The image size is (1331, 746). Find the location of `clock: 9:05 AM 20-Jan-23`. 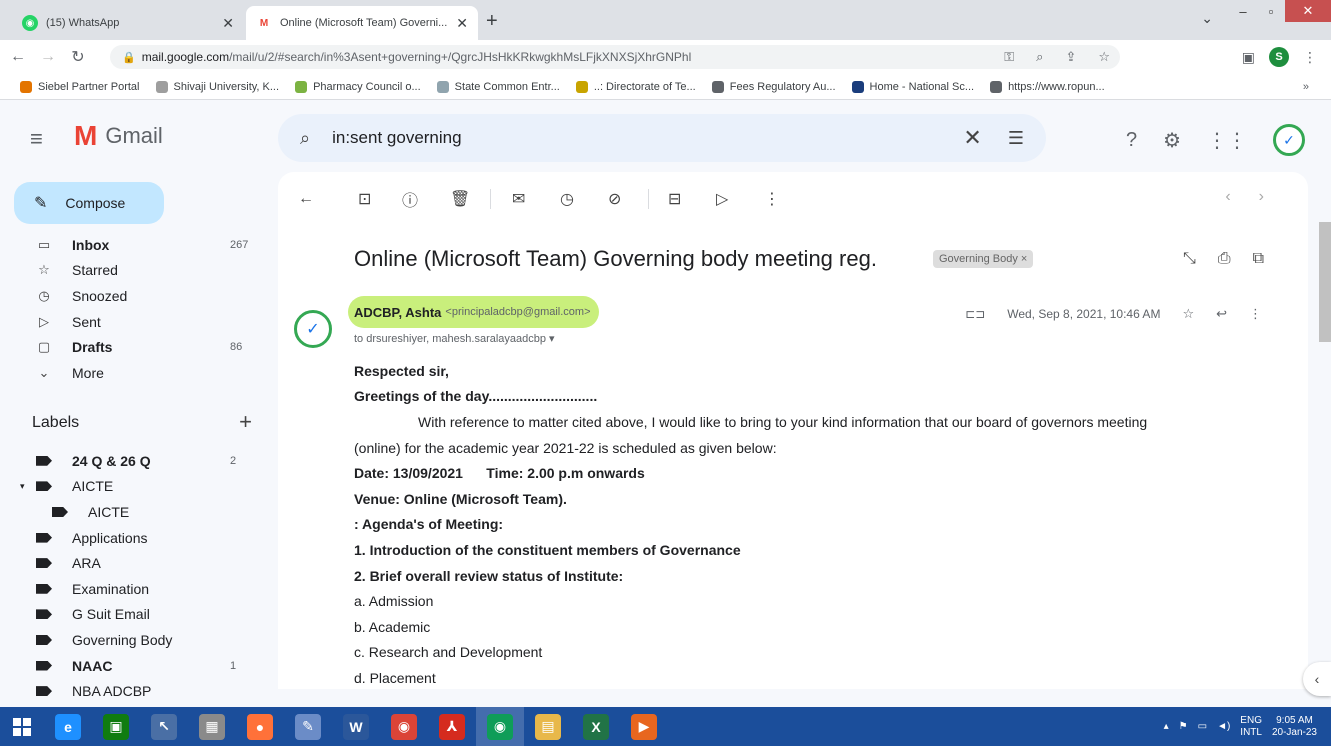

clock: 9:05 AM 20-Jan-23 is located at coordinates (1294, 727).